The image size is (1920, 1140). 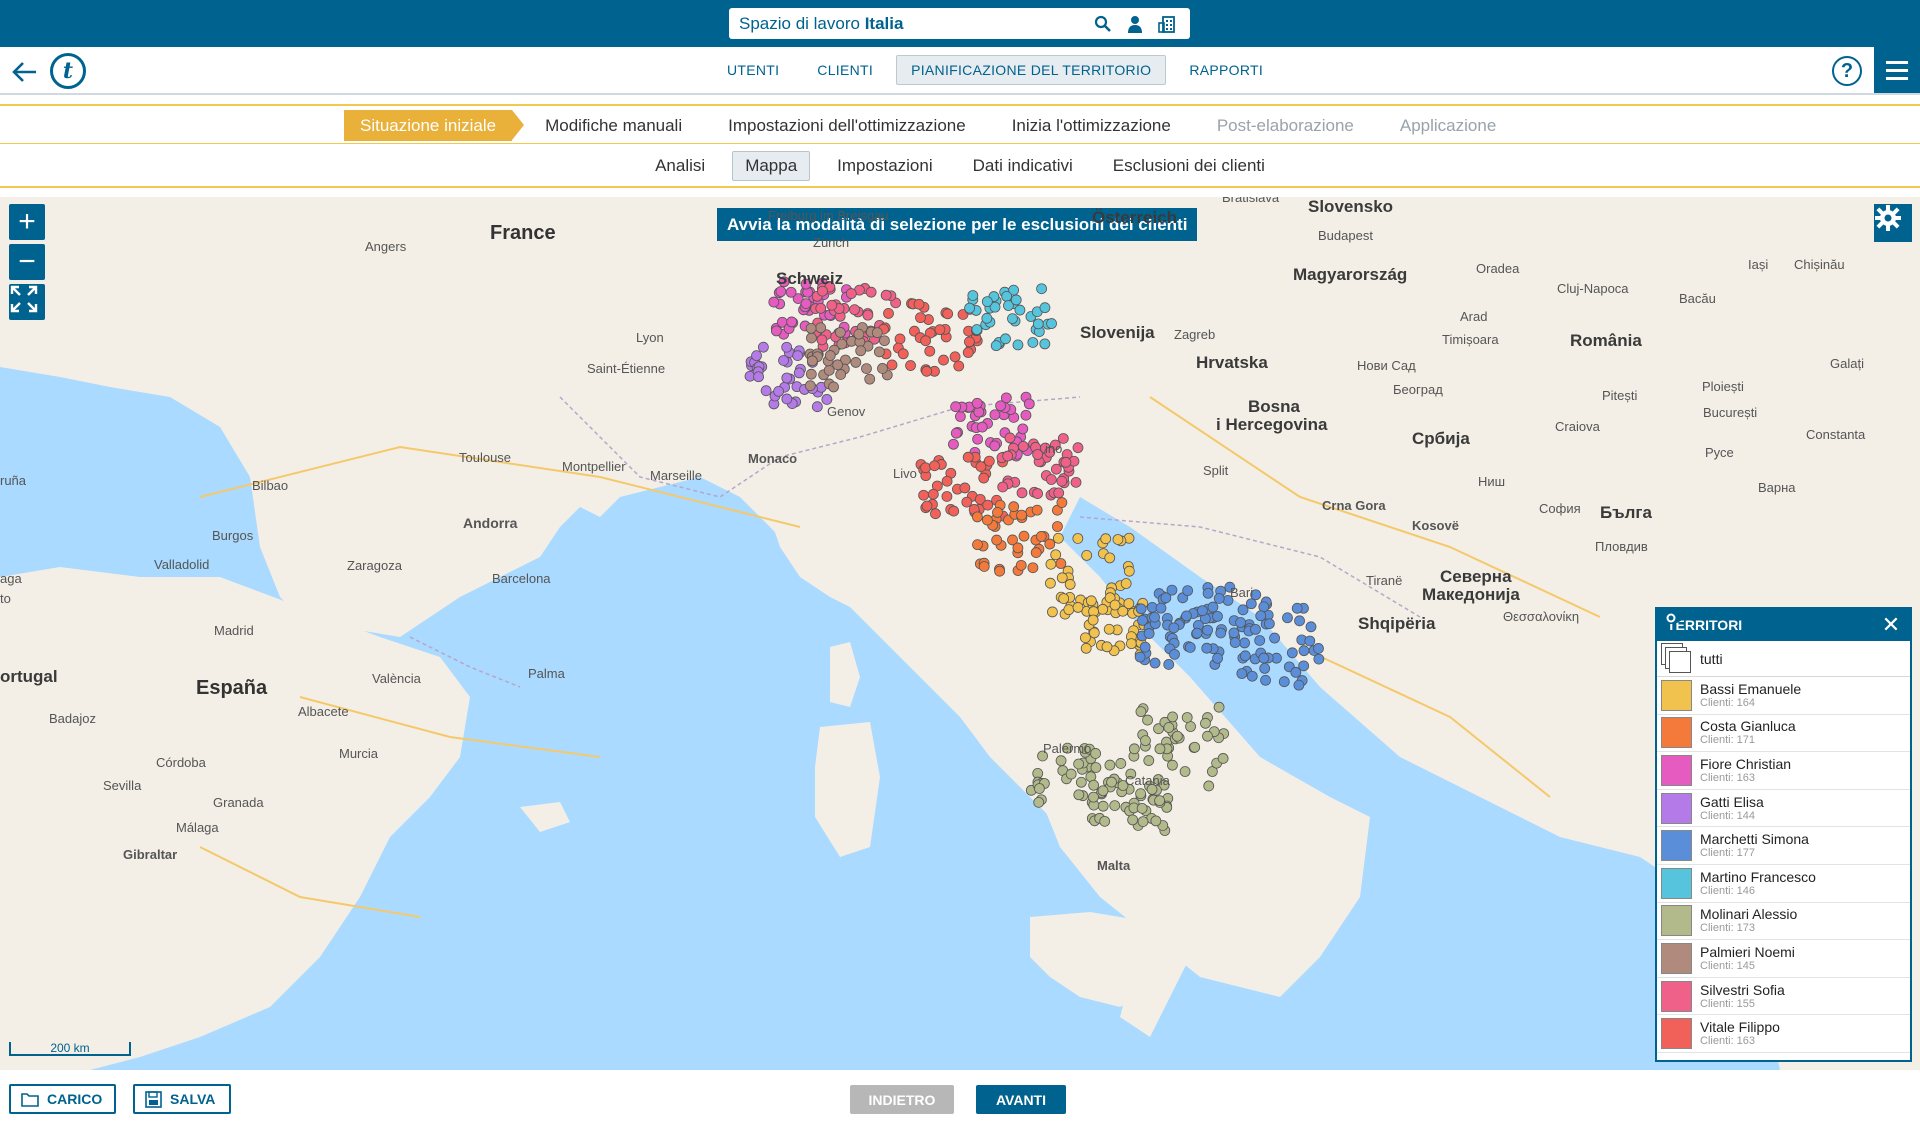 I want to click on gear-icon, so click(x=1893, y=223).